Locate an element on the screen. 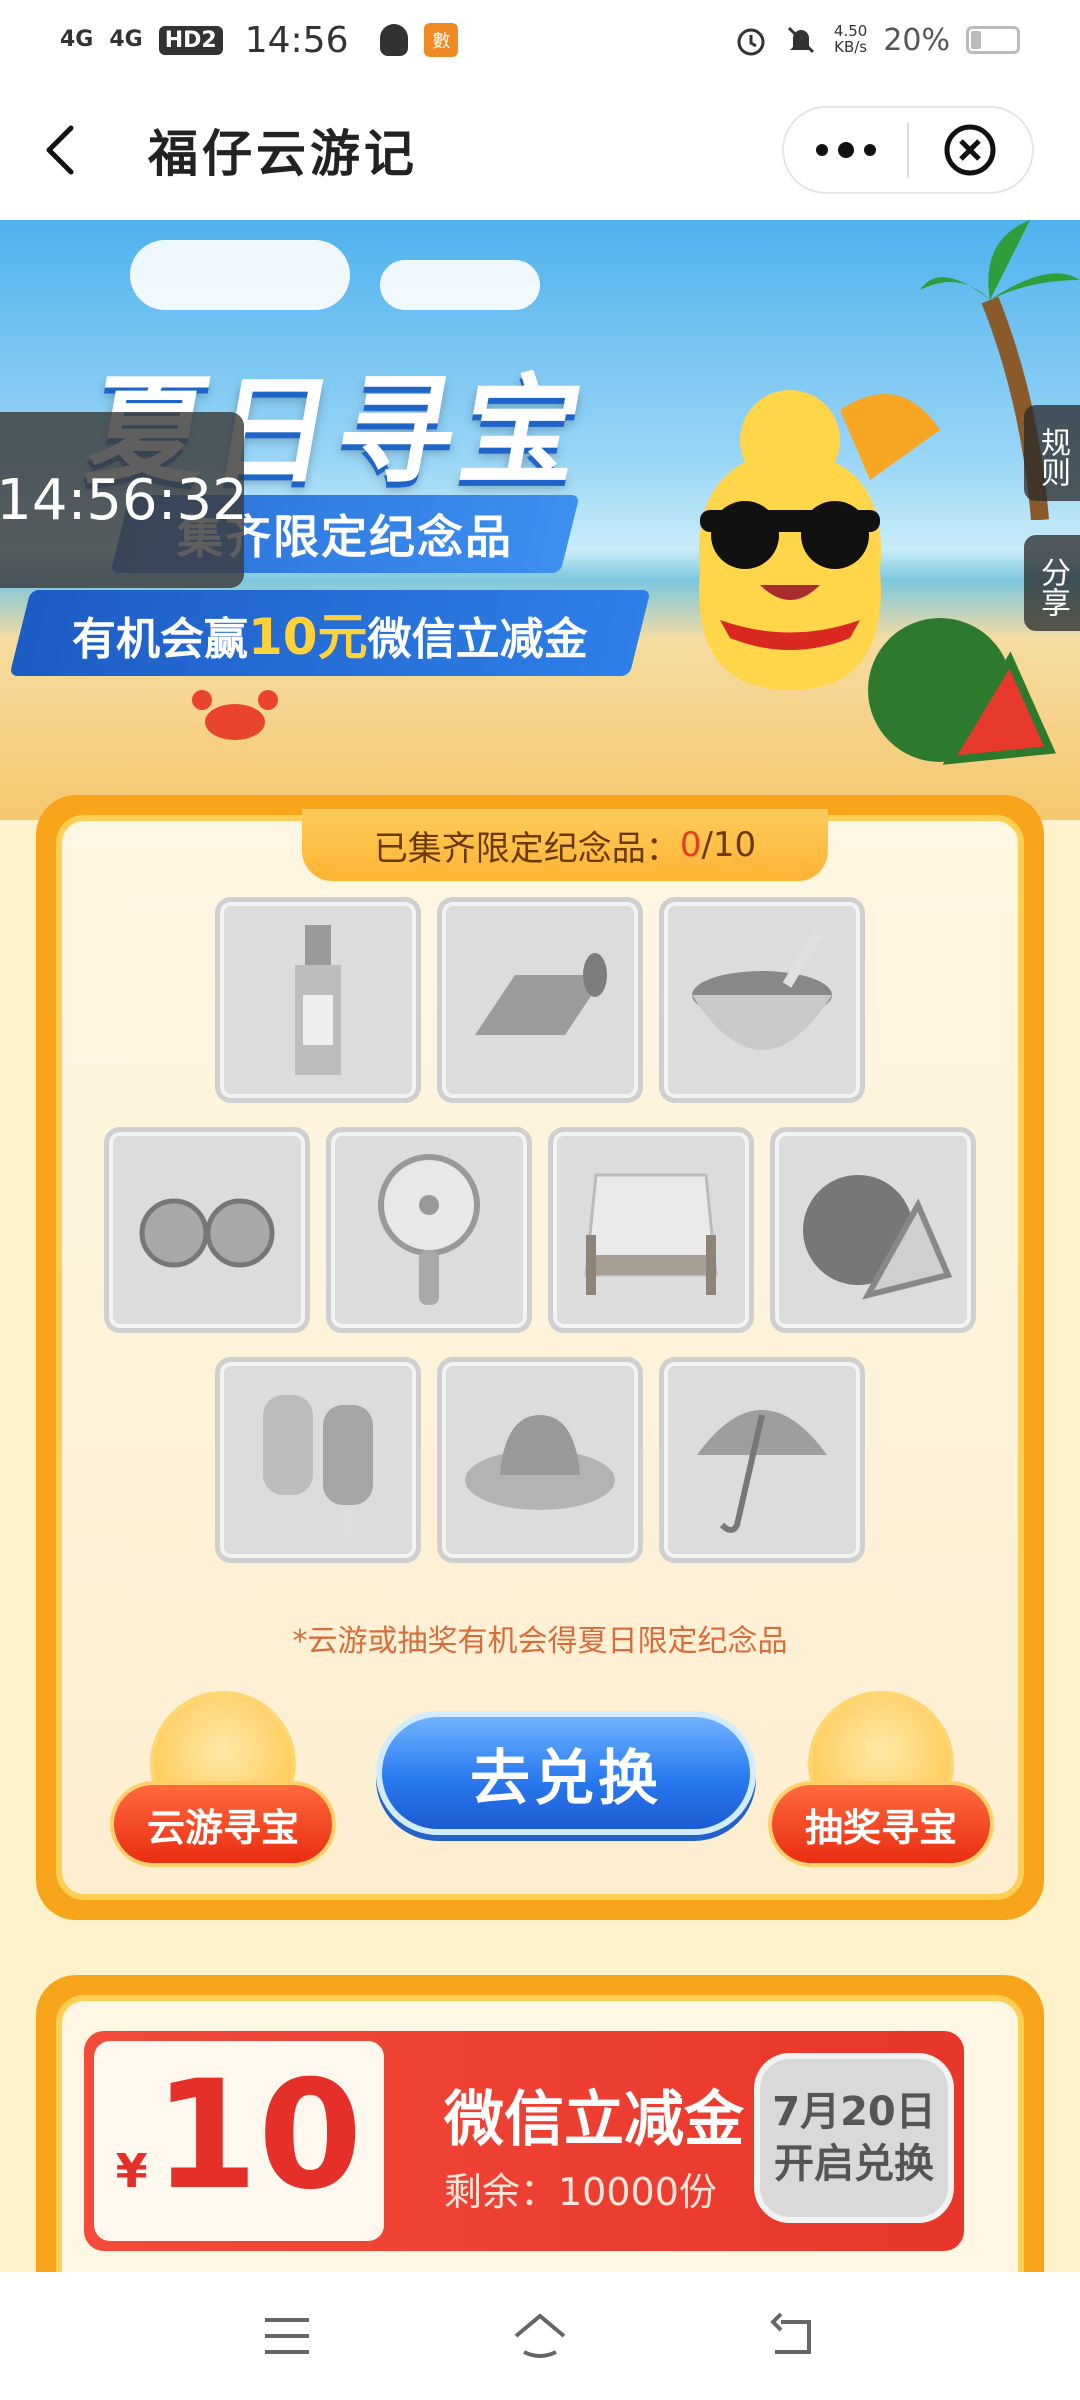  watermelon-slice-icon is located at coordinates (878, 1237).